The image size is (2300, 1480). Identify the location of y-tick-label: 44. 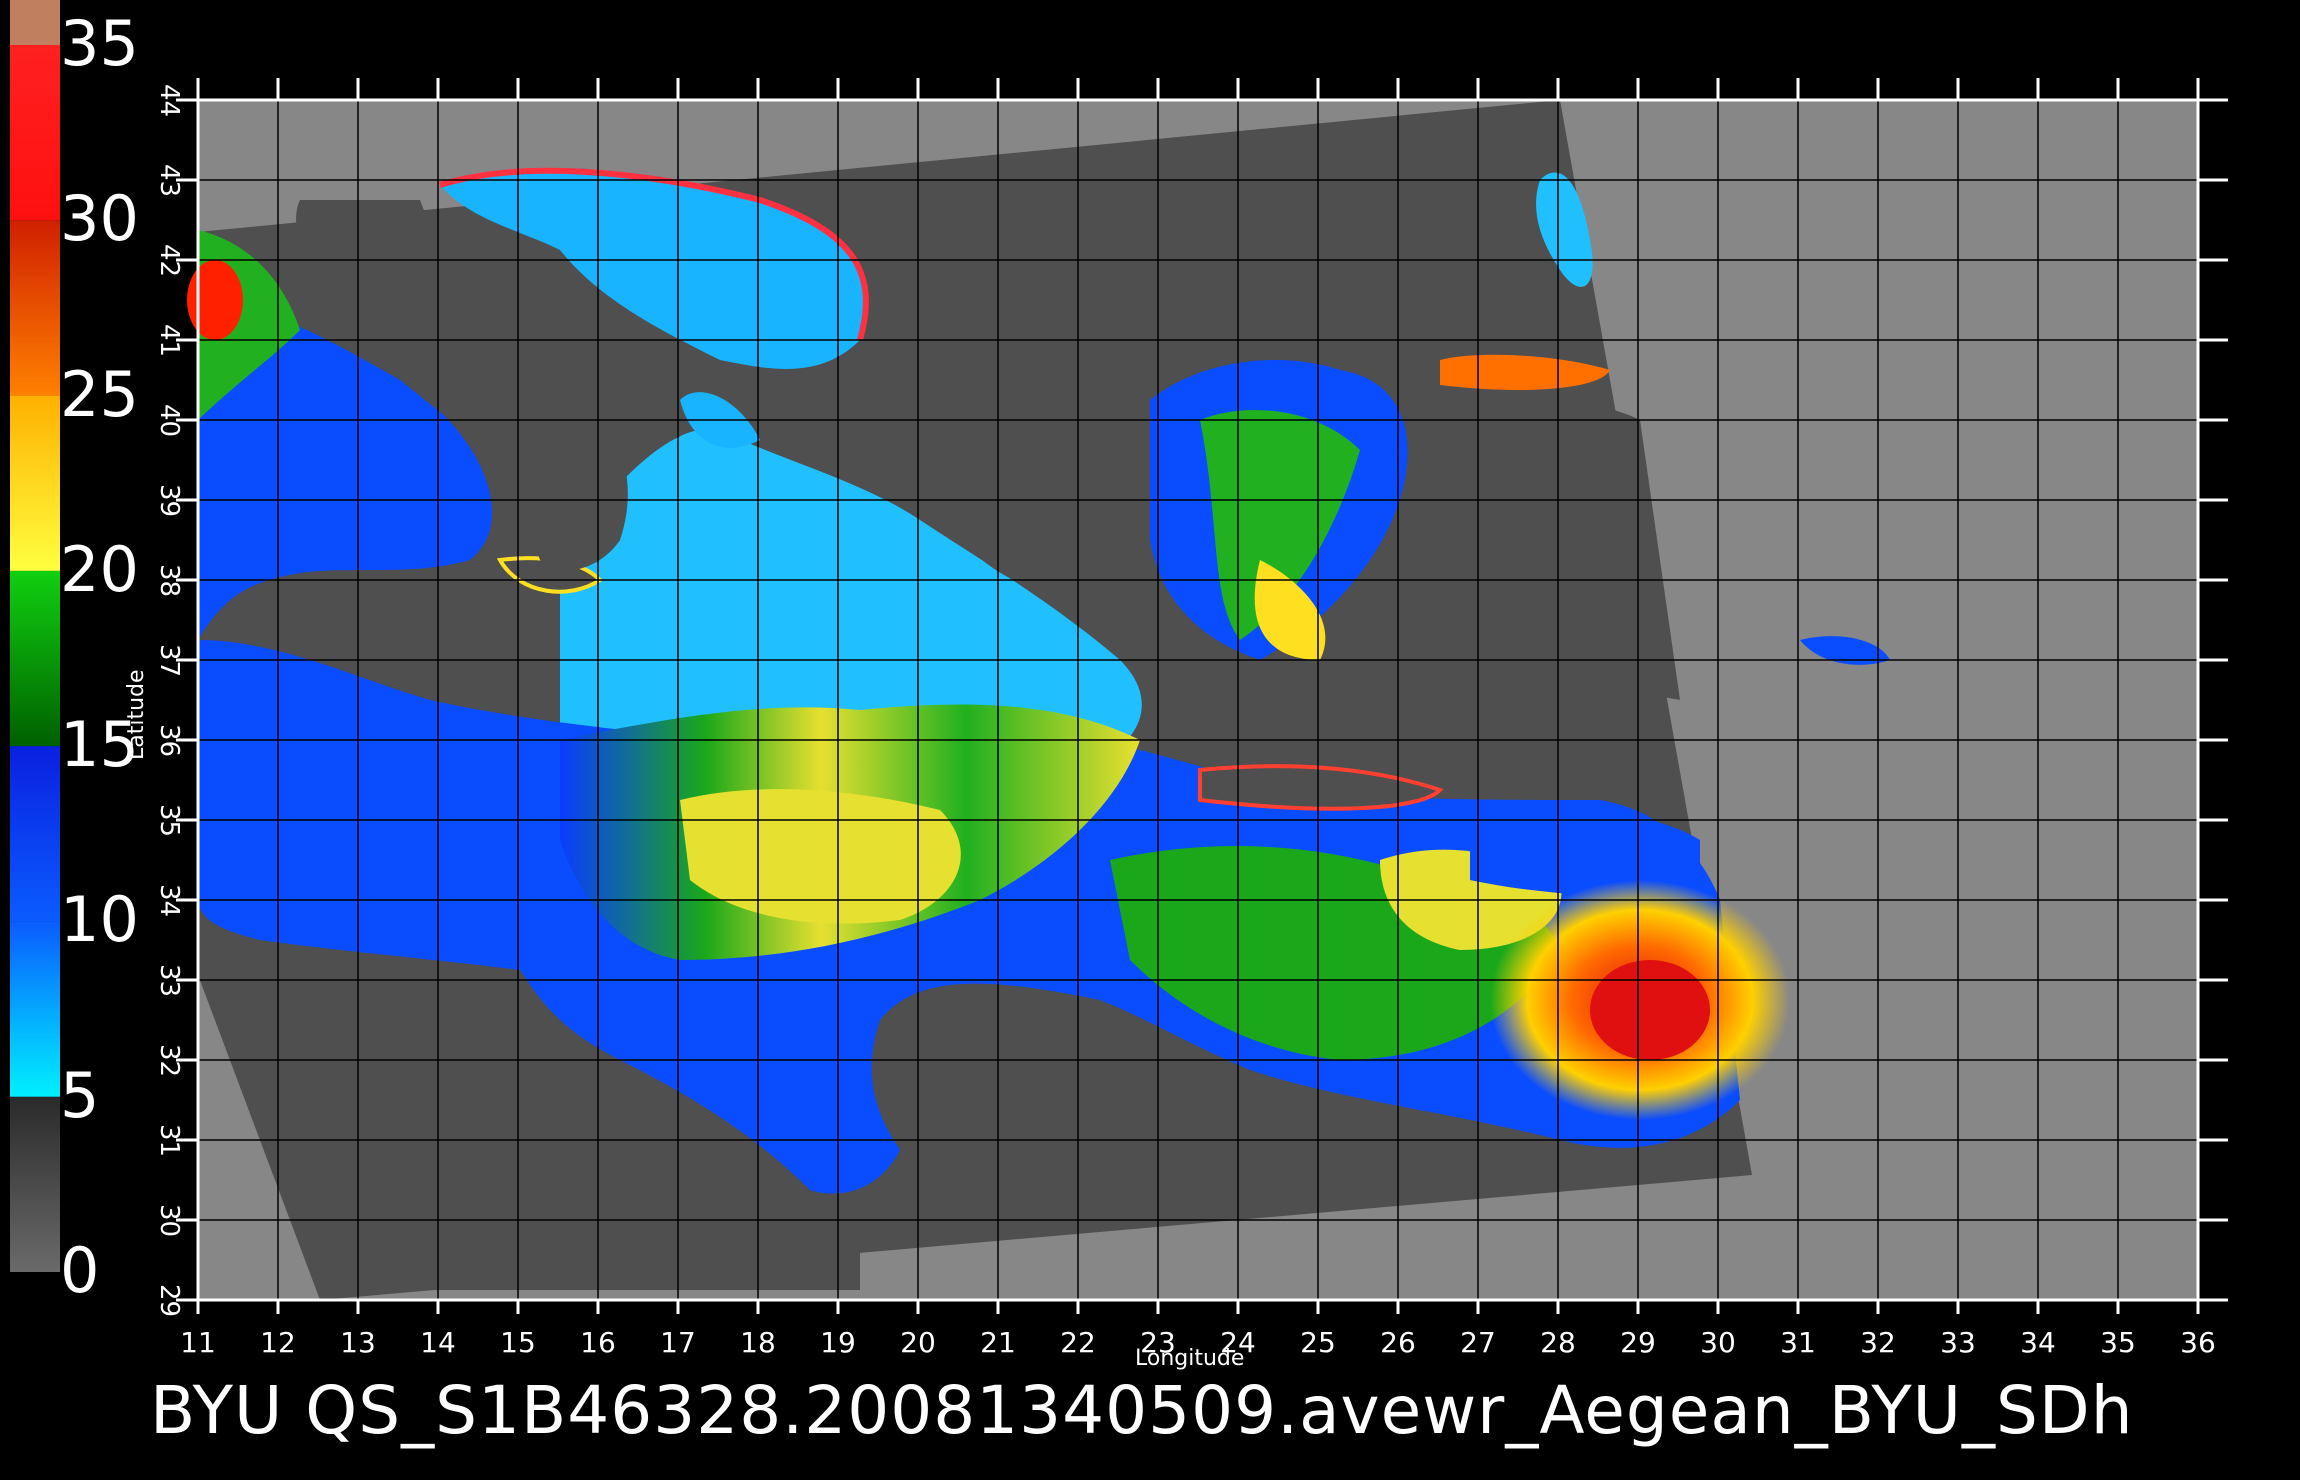
(169, 101).